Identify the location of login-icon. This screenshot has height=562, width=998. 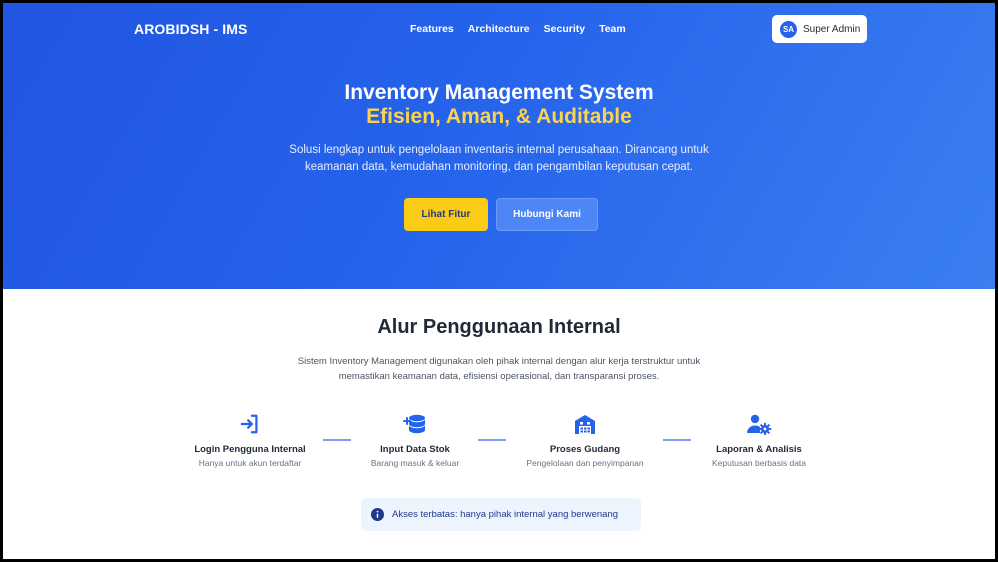
(250, 424).